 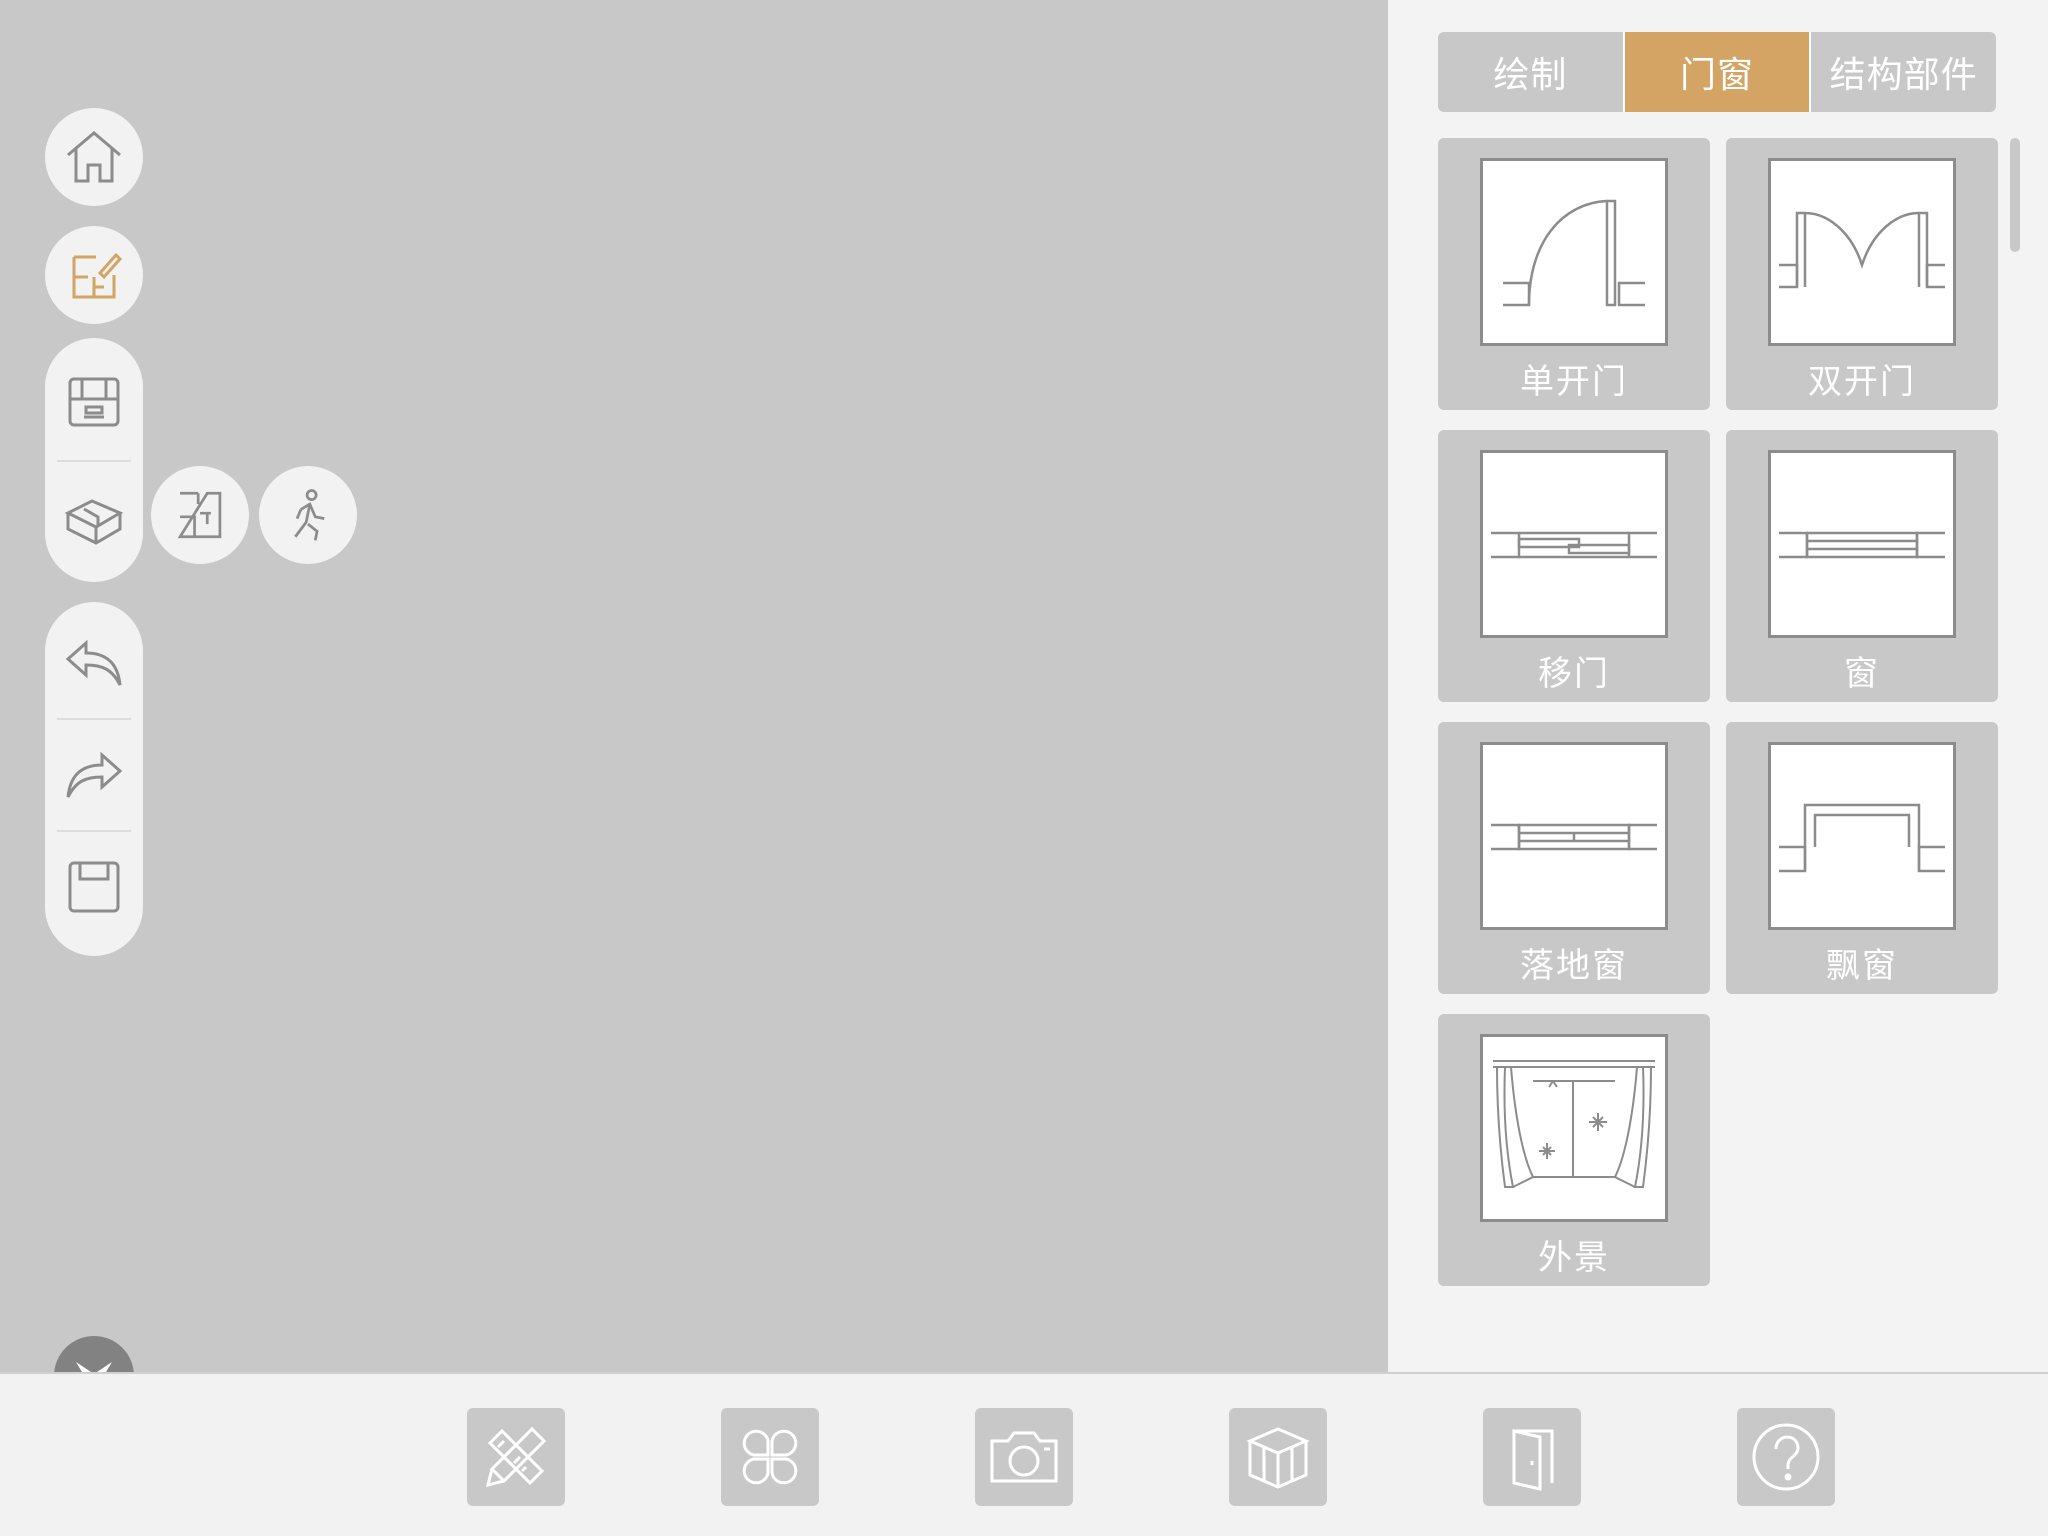 I want to click on tab-doors-windows: 门窗, so click(x=1718, y=72).